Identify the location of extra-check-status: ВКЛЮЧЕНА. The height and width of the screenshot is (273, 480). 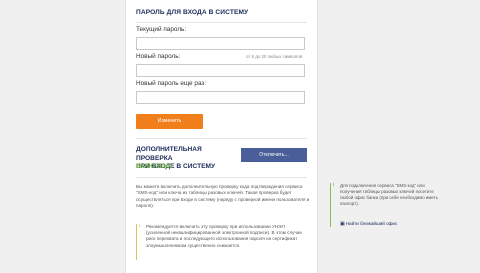
(154, 166).